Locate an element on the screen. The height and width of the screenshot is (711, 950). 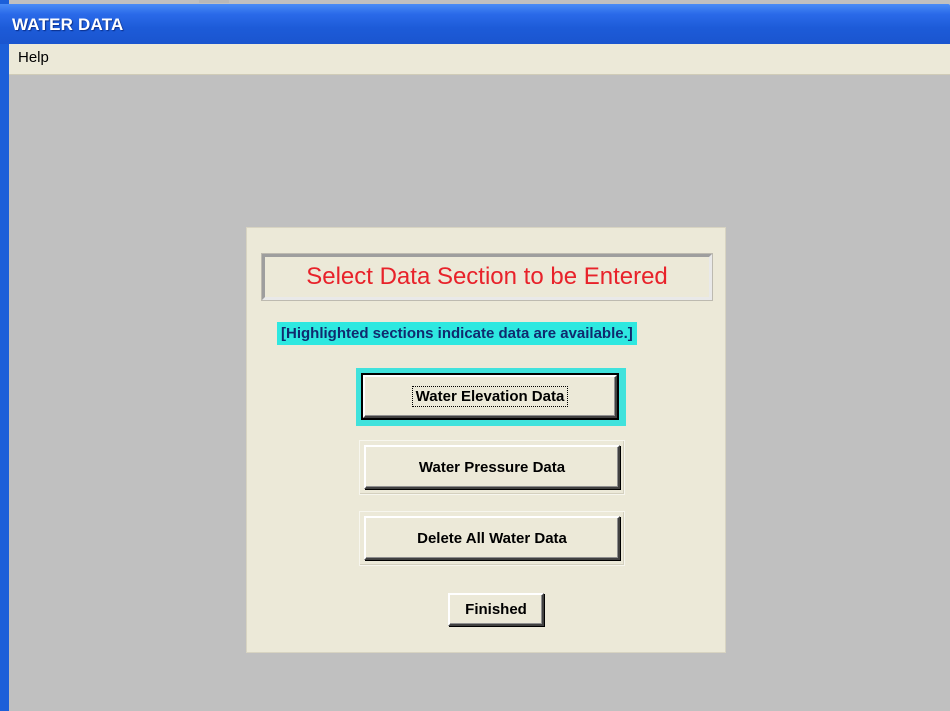
pressure-frame: Water Pressure Data is located at coordinates (492, 467).